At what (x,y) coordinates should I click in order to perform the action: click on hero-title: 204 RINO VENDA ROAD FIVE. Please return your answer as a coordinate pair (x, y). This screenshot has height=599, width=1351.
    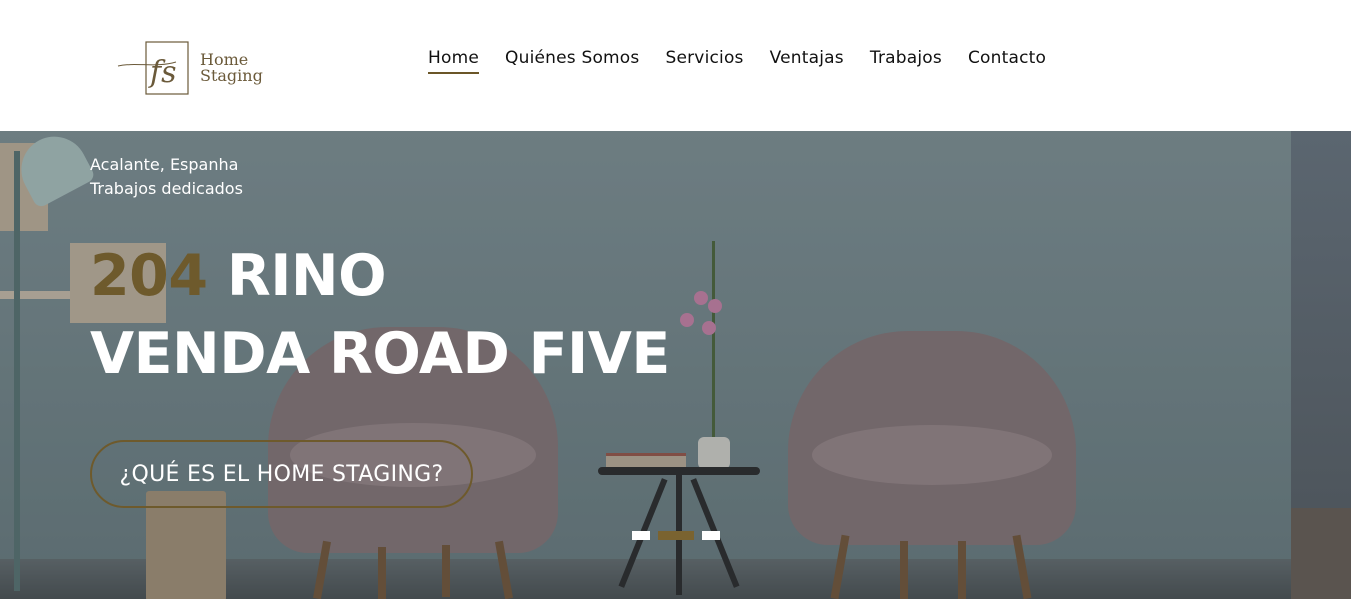
    Looking at the image, I should click on (380, 315).